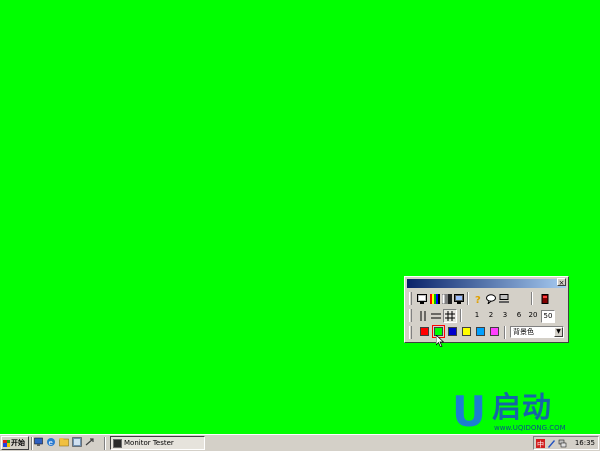  Describe the element at coordinates (300, 442) in the screenshot. I see `taskbar: 开始 e Monitor Tester 中 16:35` at that location.